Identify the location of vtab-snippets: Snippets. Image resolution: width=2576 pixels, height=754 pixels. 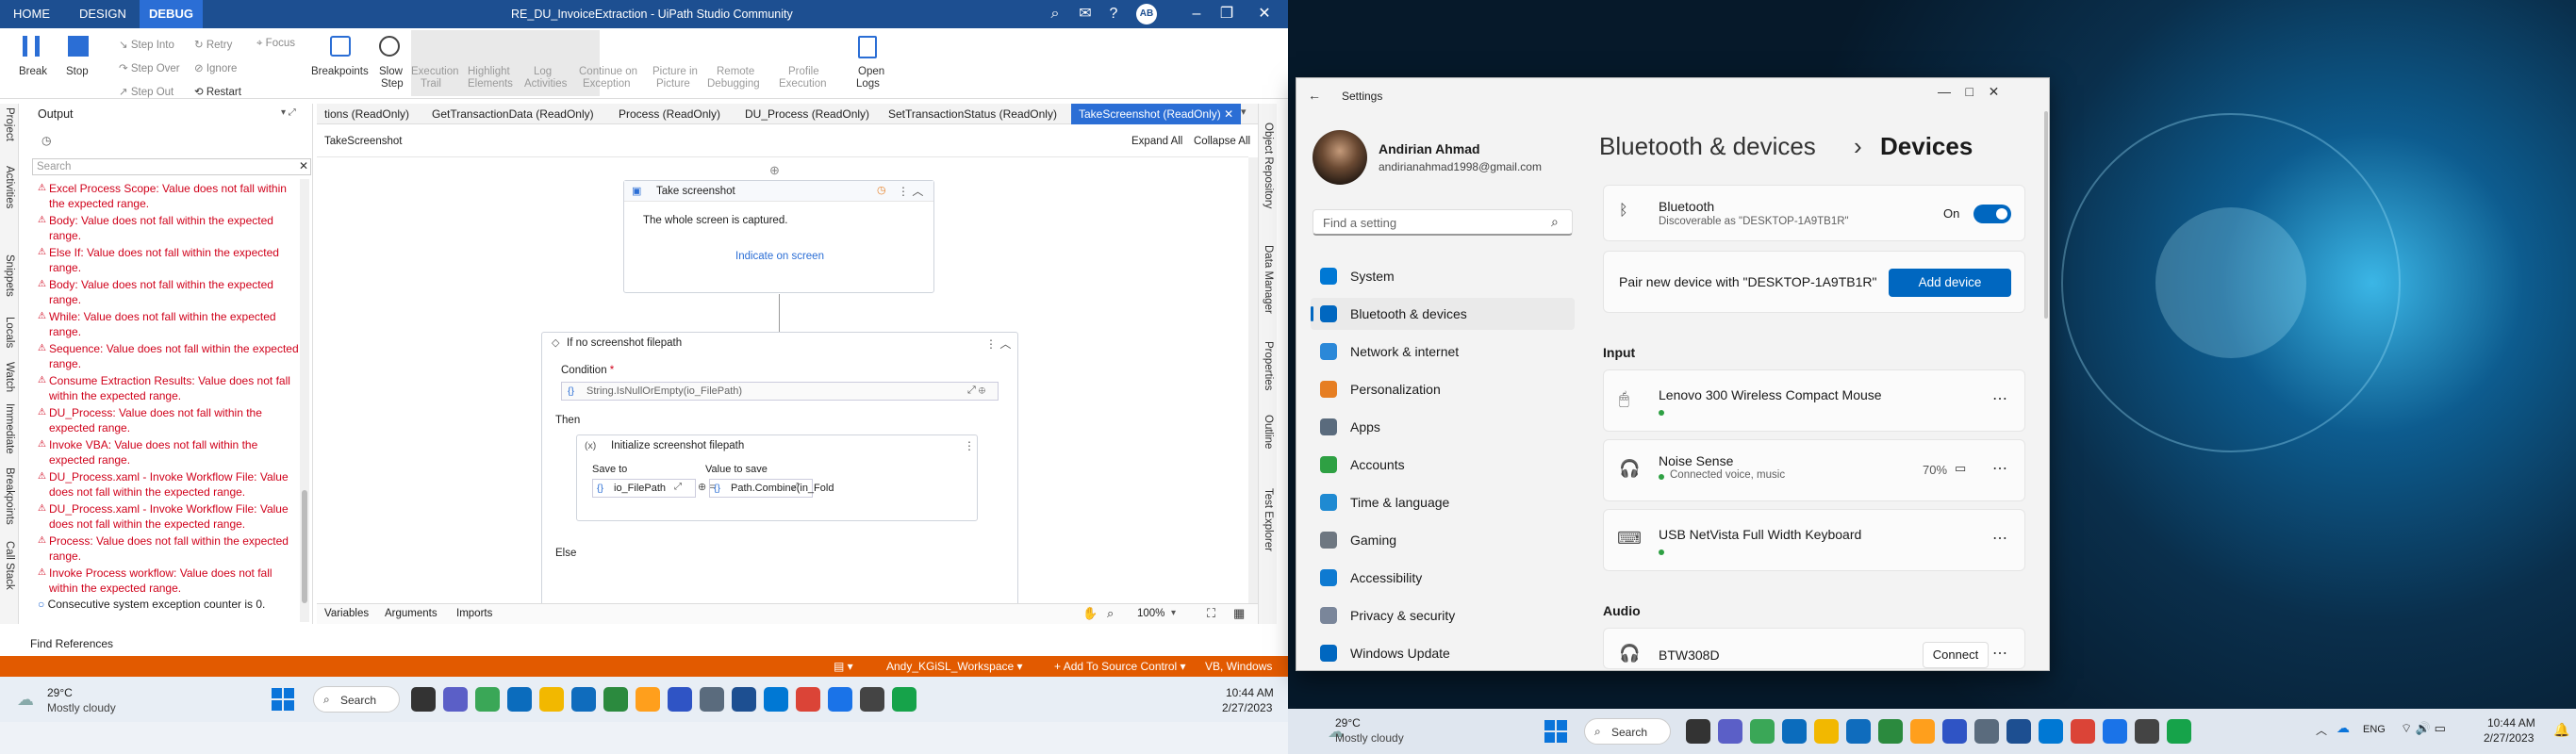
(9, 275).